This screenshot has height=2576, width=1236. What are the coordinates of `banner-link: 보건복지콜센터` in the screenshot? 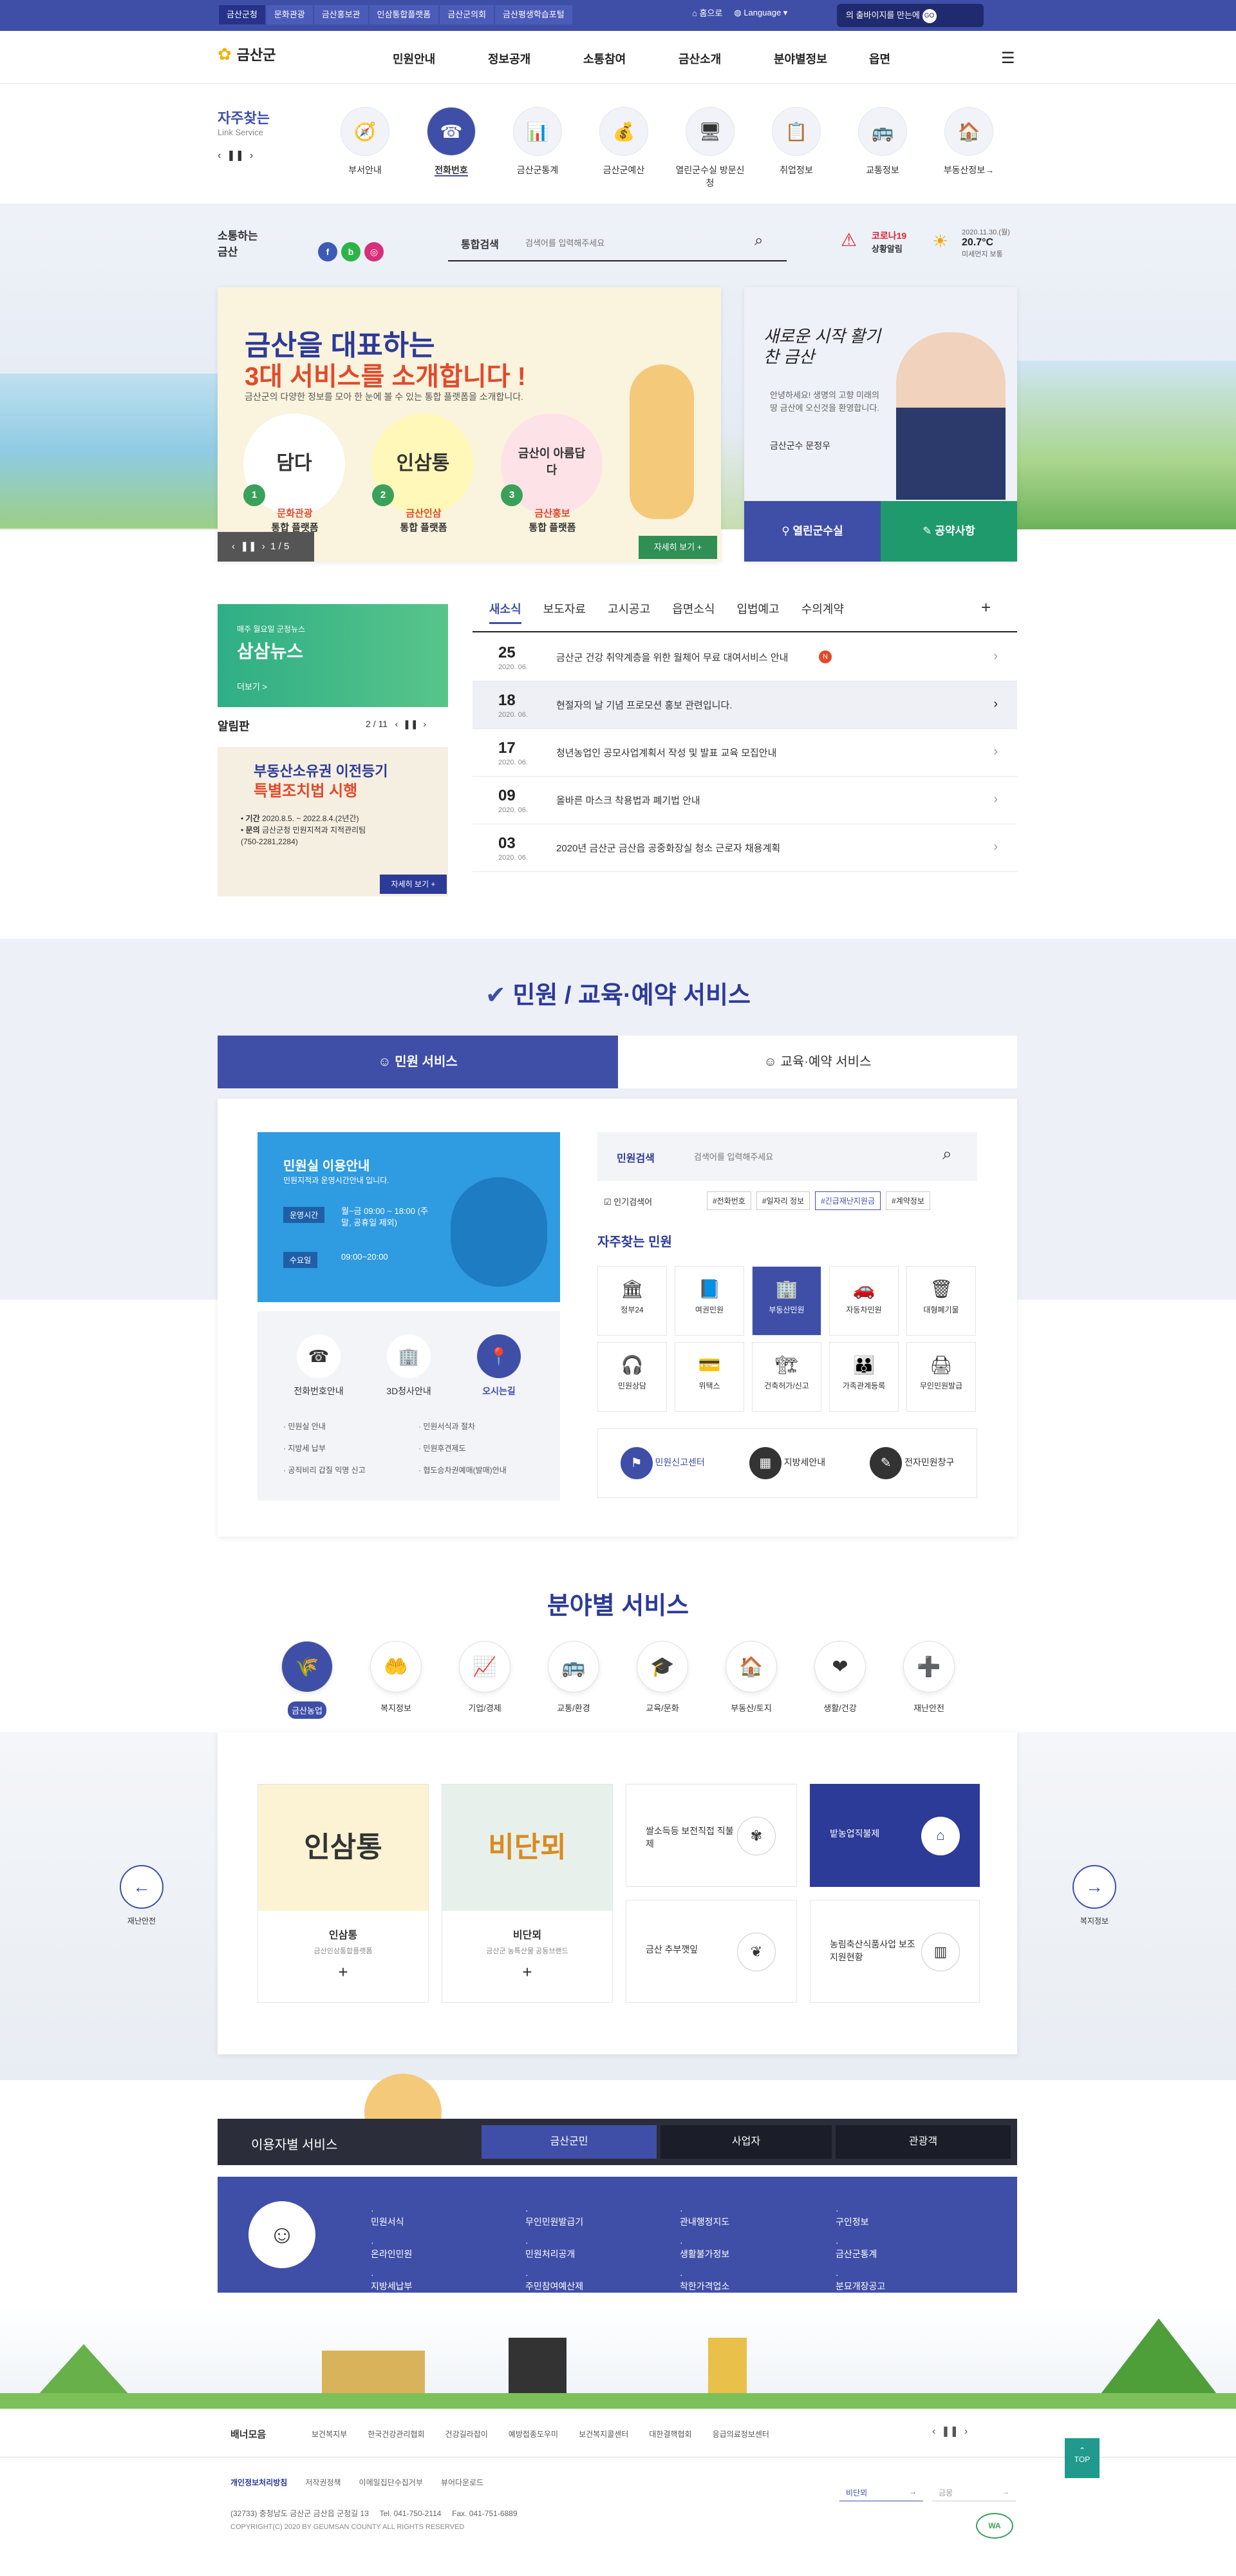 It's located at (603, 2434).